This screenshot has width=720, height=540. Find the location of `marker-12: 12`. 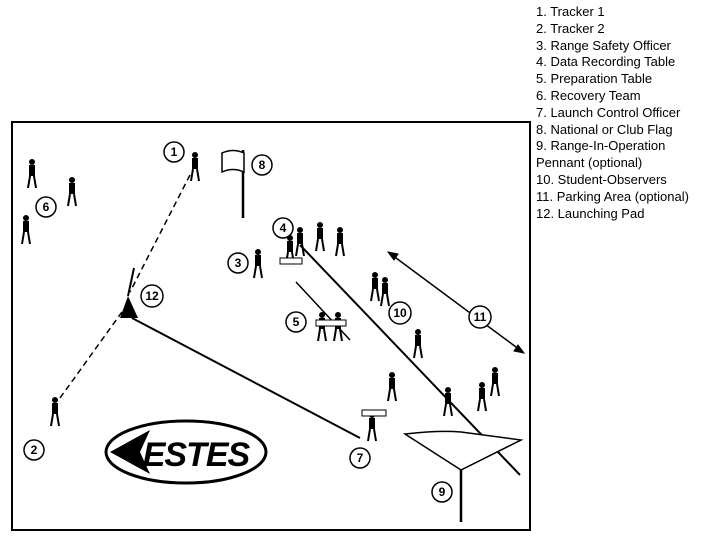

marker-12: 12 is located at coordinates (152, 296).